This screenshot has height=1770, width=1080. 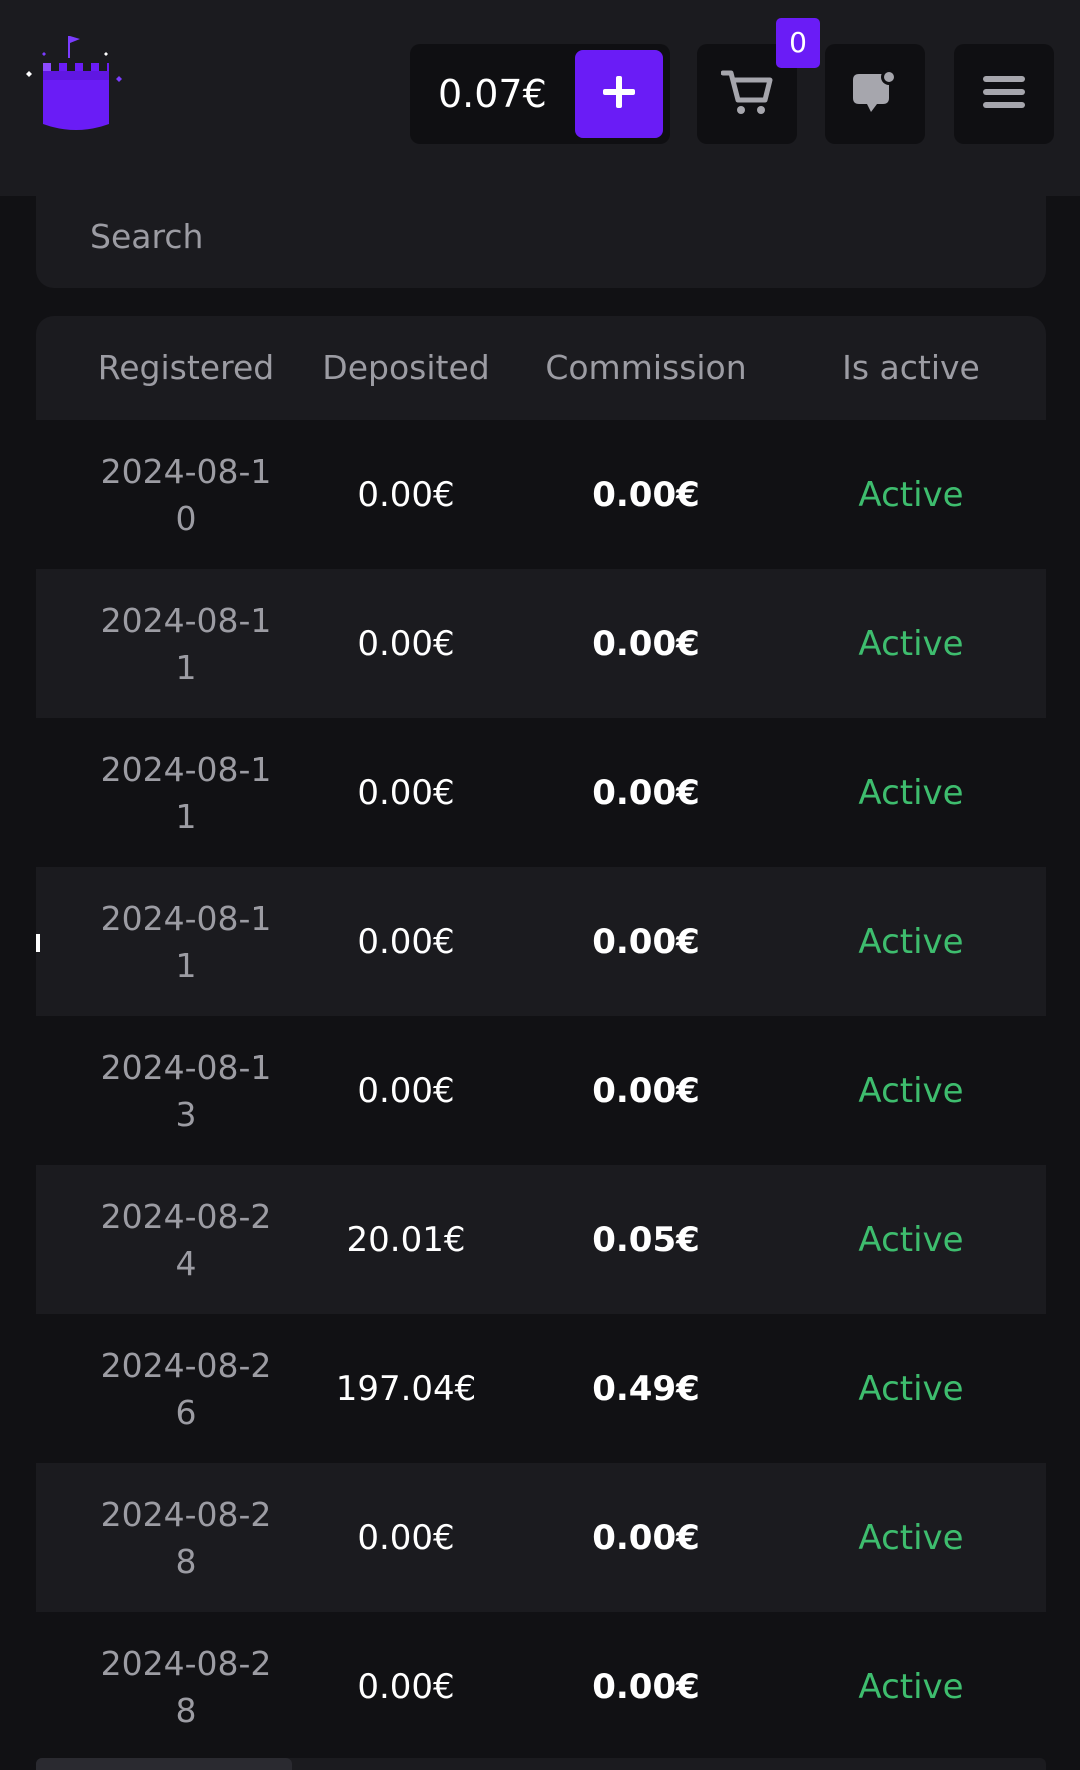 I want to click on scrollbar-thumb, so click(x=164, y=1764).